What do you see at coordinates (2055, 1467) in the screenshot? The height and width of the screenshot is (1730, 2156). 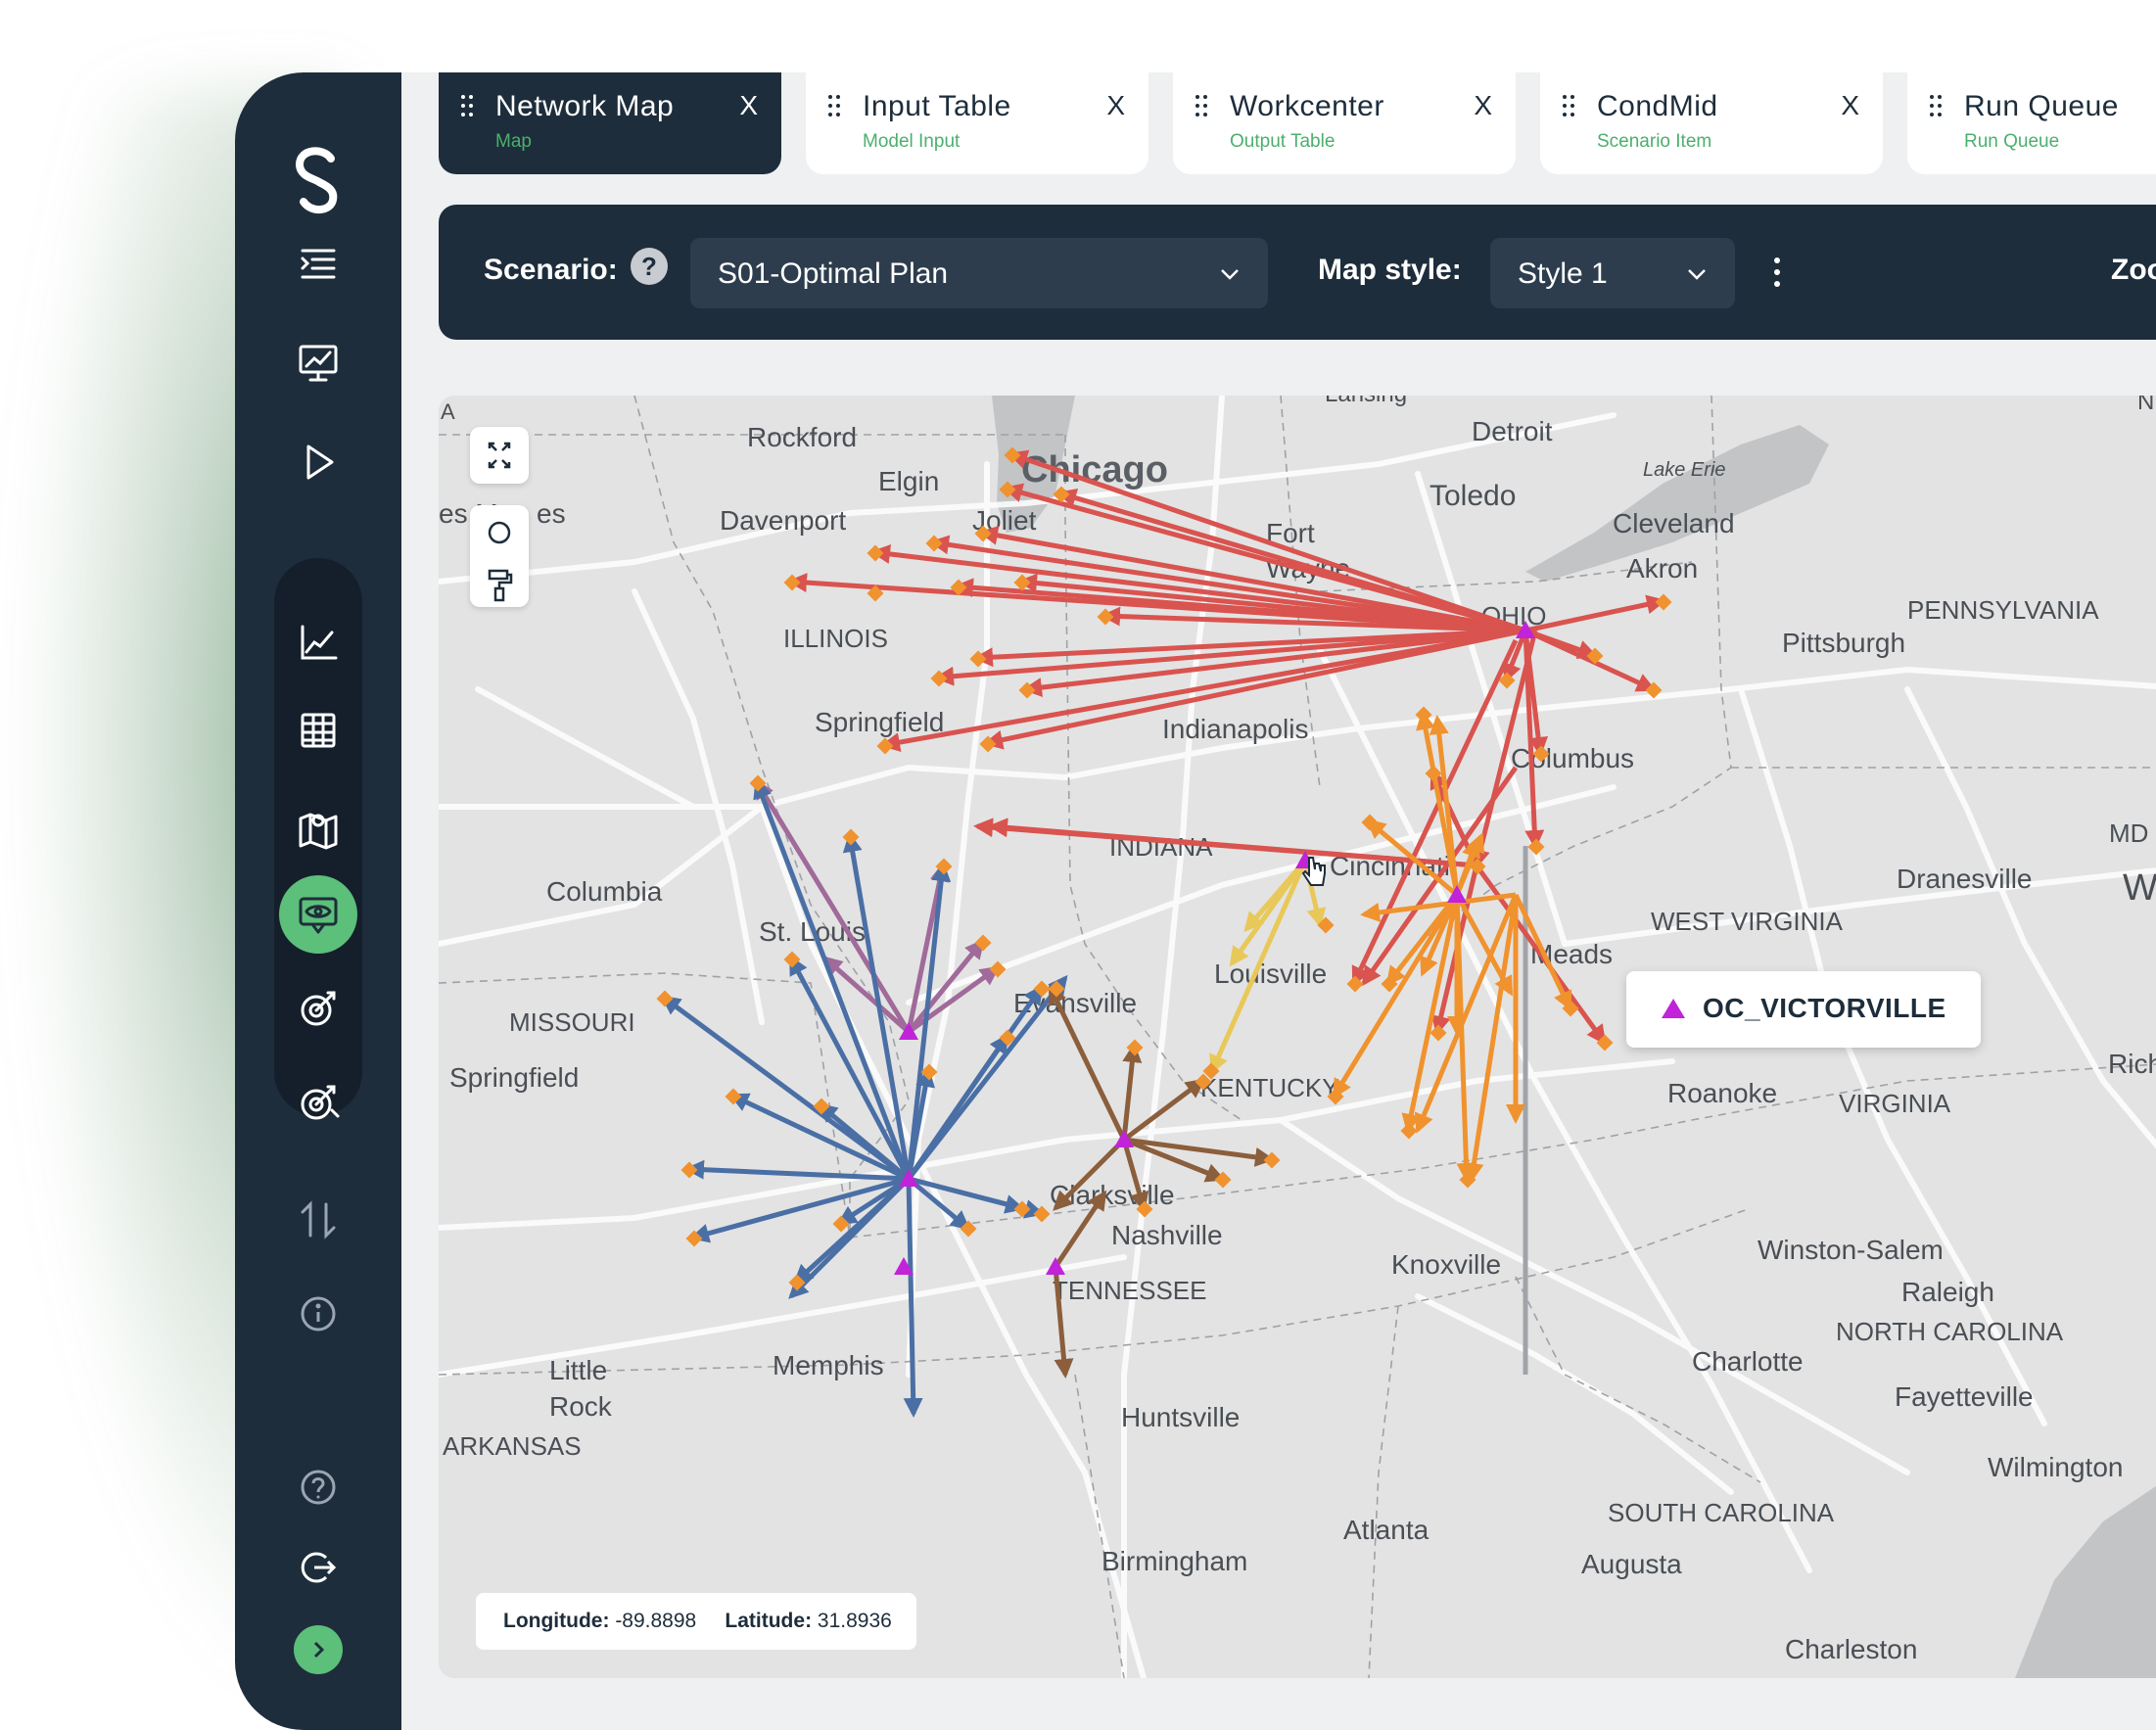 I see `map-label: Wilmington` at bounding box center [2055, 1467].